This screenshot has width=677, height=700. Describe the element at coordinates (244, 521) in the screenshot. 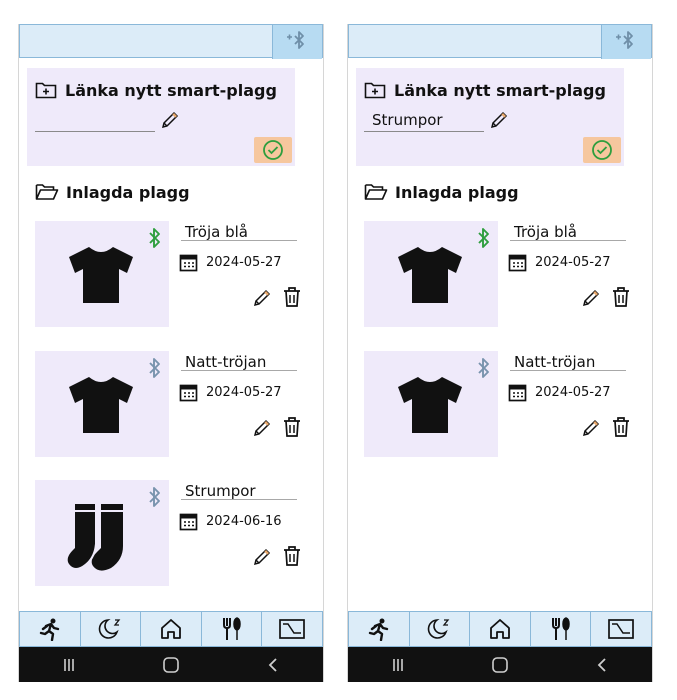

I see `garment-date: 2024-06-16` at that location.